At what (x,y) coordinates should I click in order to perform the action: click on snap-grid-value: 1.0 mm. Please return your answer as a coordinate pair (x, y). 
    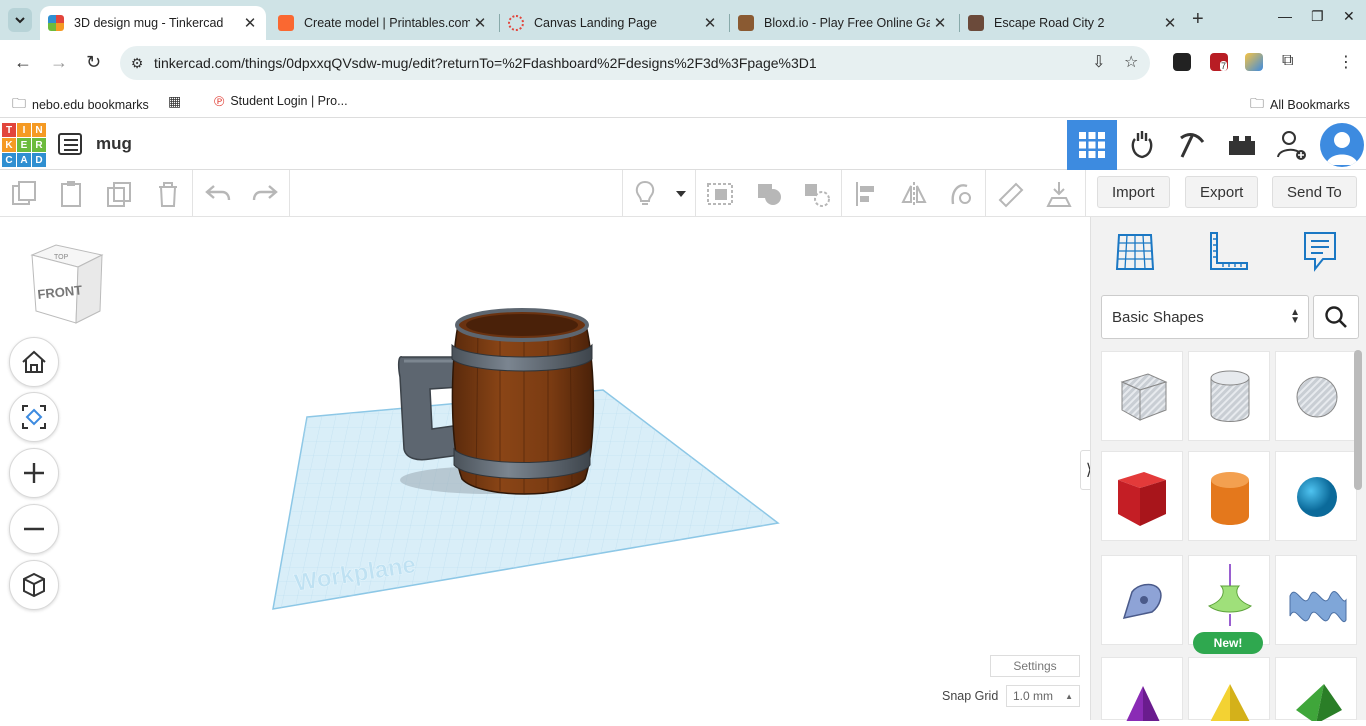
    Looking at the image, I should click on (1033, 696).